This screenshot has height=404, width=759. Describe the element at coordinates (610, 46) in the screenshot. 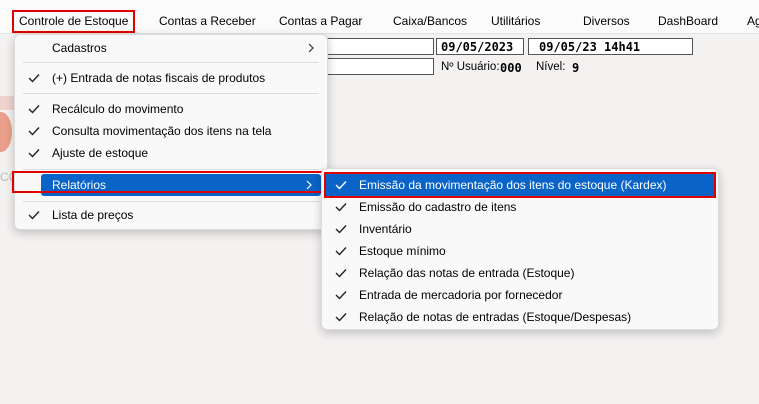

I see `datetime-field: 09/05/23 14h41` at that location.